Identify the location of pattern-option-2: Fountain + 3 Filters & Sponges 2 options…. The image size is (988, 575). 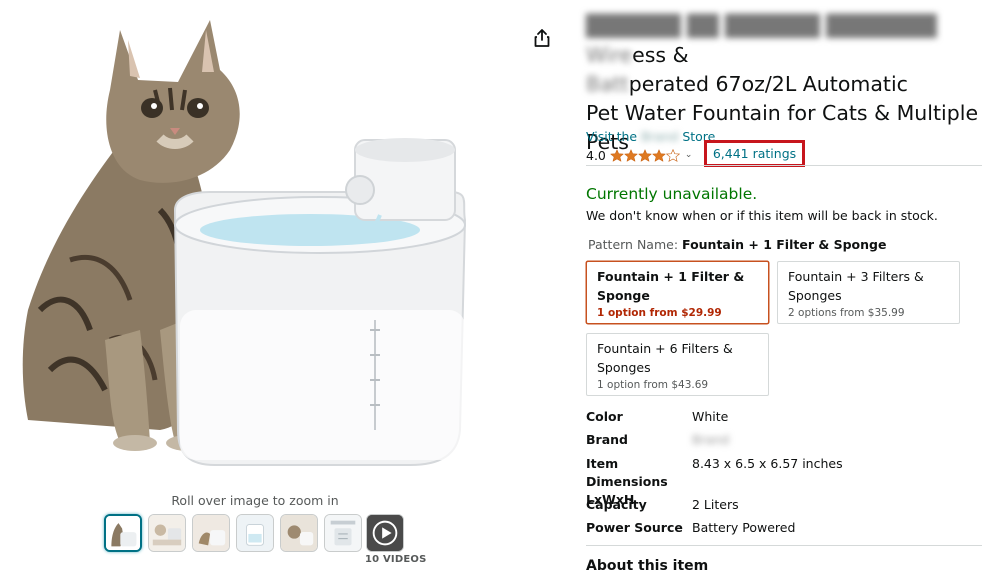
(868, 292).